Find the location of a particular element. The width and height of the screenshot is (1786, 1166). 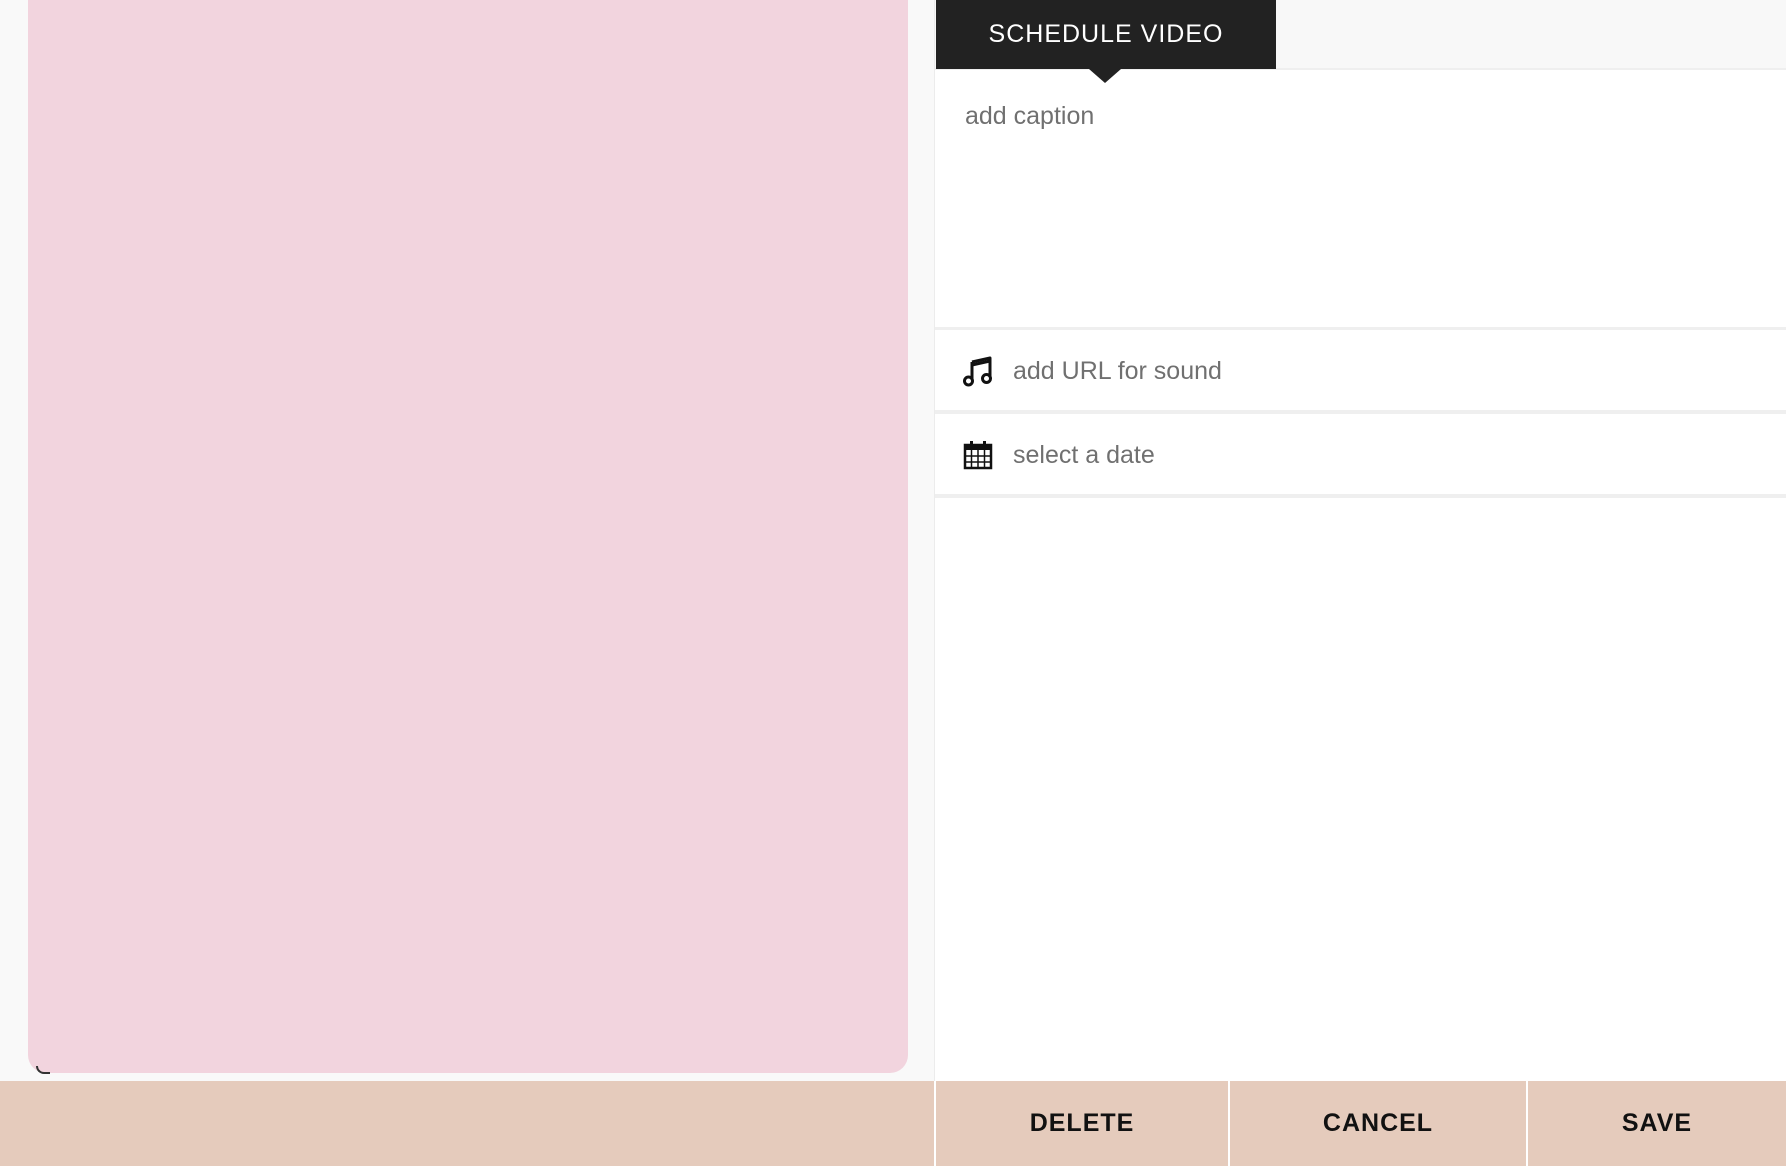

tab-schedule-video-label: SCHEDULE VIDEO is located at coordinates (1106, 34).